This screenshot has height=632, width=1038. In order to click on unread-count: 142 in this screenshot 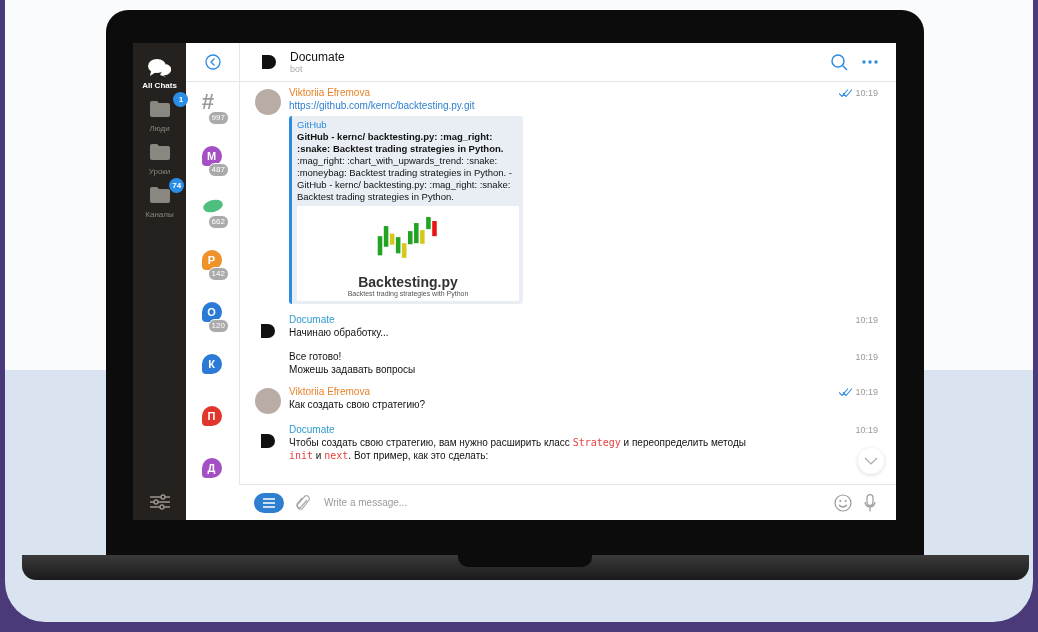, I will do `click(218, 274)`.